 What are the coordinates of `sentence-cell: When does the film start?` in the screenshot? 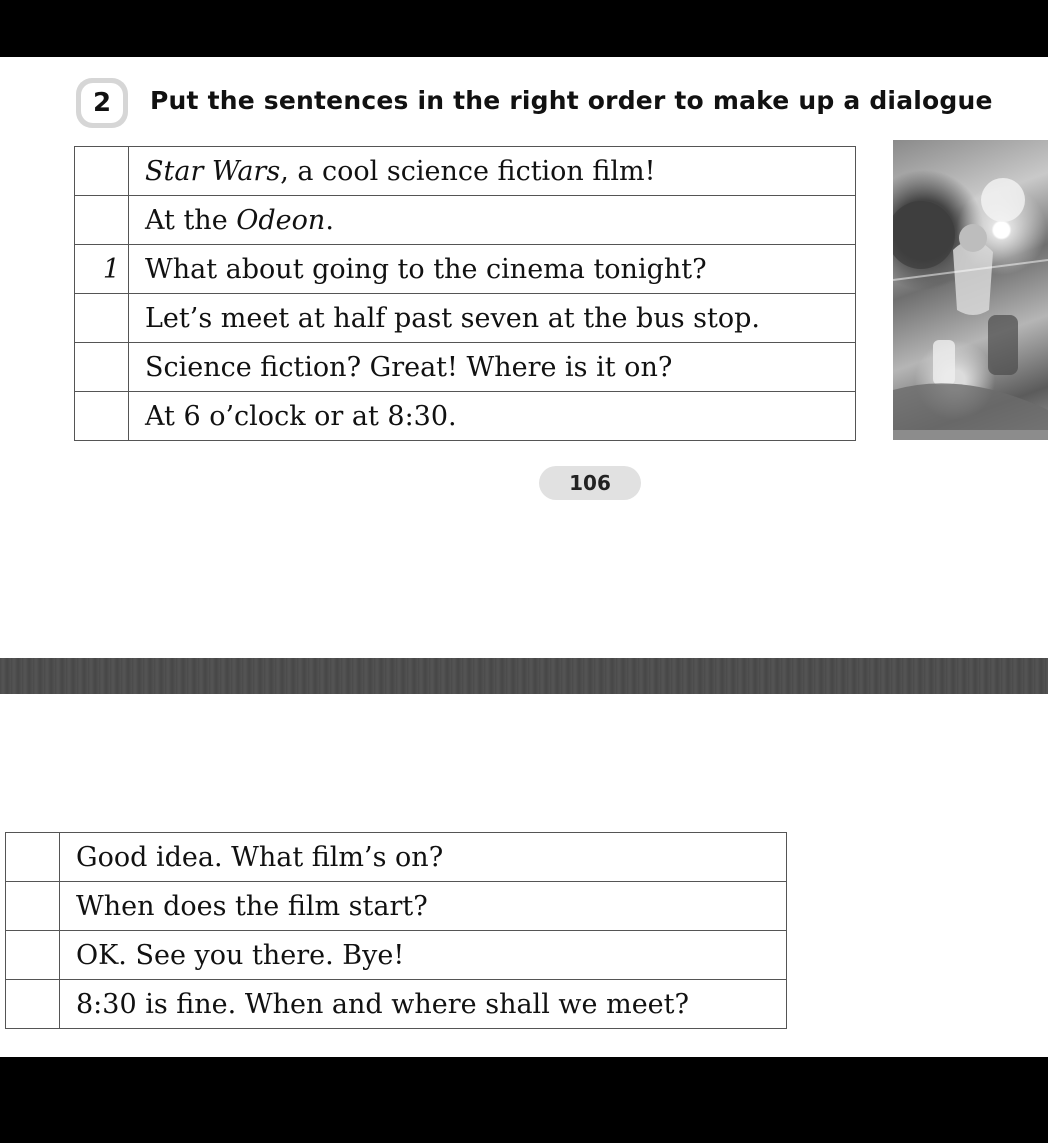 It's located at (423, 906).